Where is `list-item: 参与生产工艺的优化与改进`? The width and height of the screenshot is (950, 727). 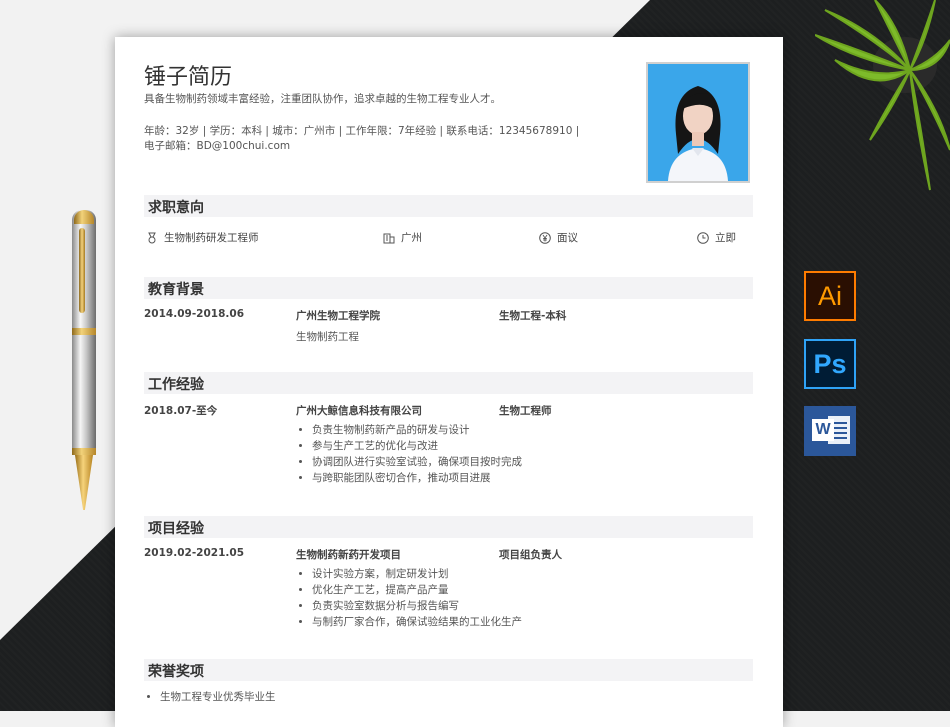
list-item: 参与生产工艺的优化与改进 is located at coordinates (417, 446).